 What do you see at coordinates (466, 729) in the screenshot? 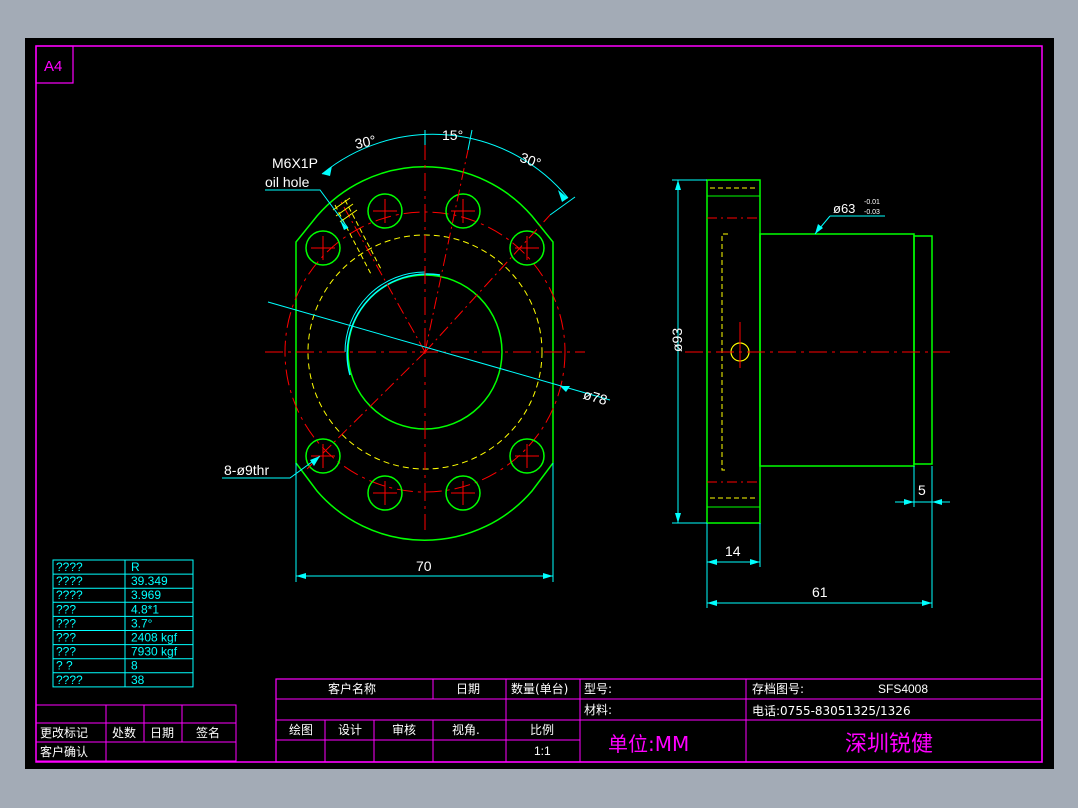
I see `view-angle-label: 视角.` at bounding box center [466, 729].